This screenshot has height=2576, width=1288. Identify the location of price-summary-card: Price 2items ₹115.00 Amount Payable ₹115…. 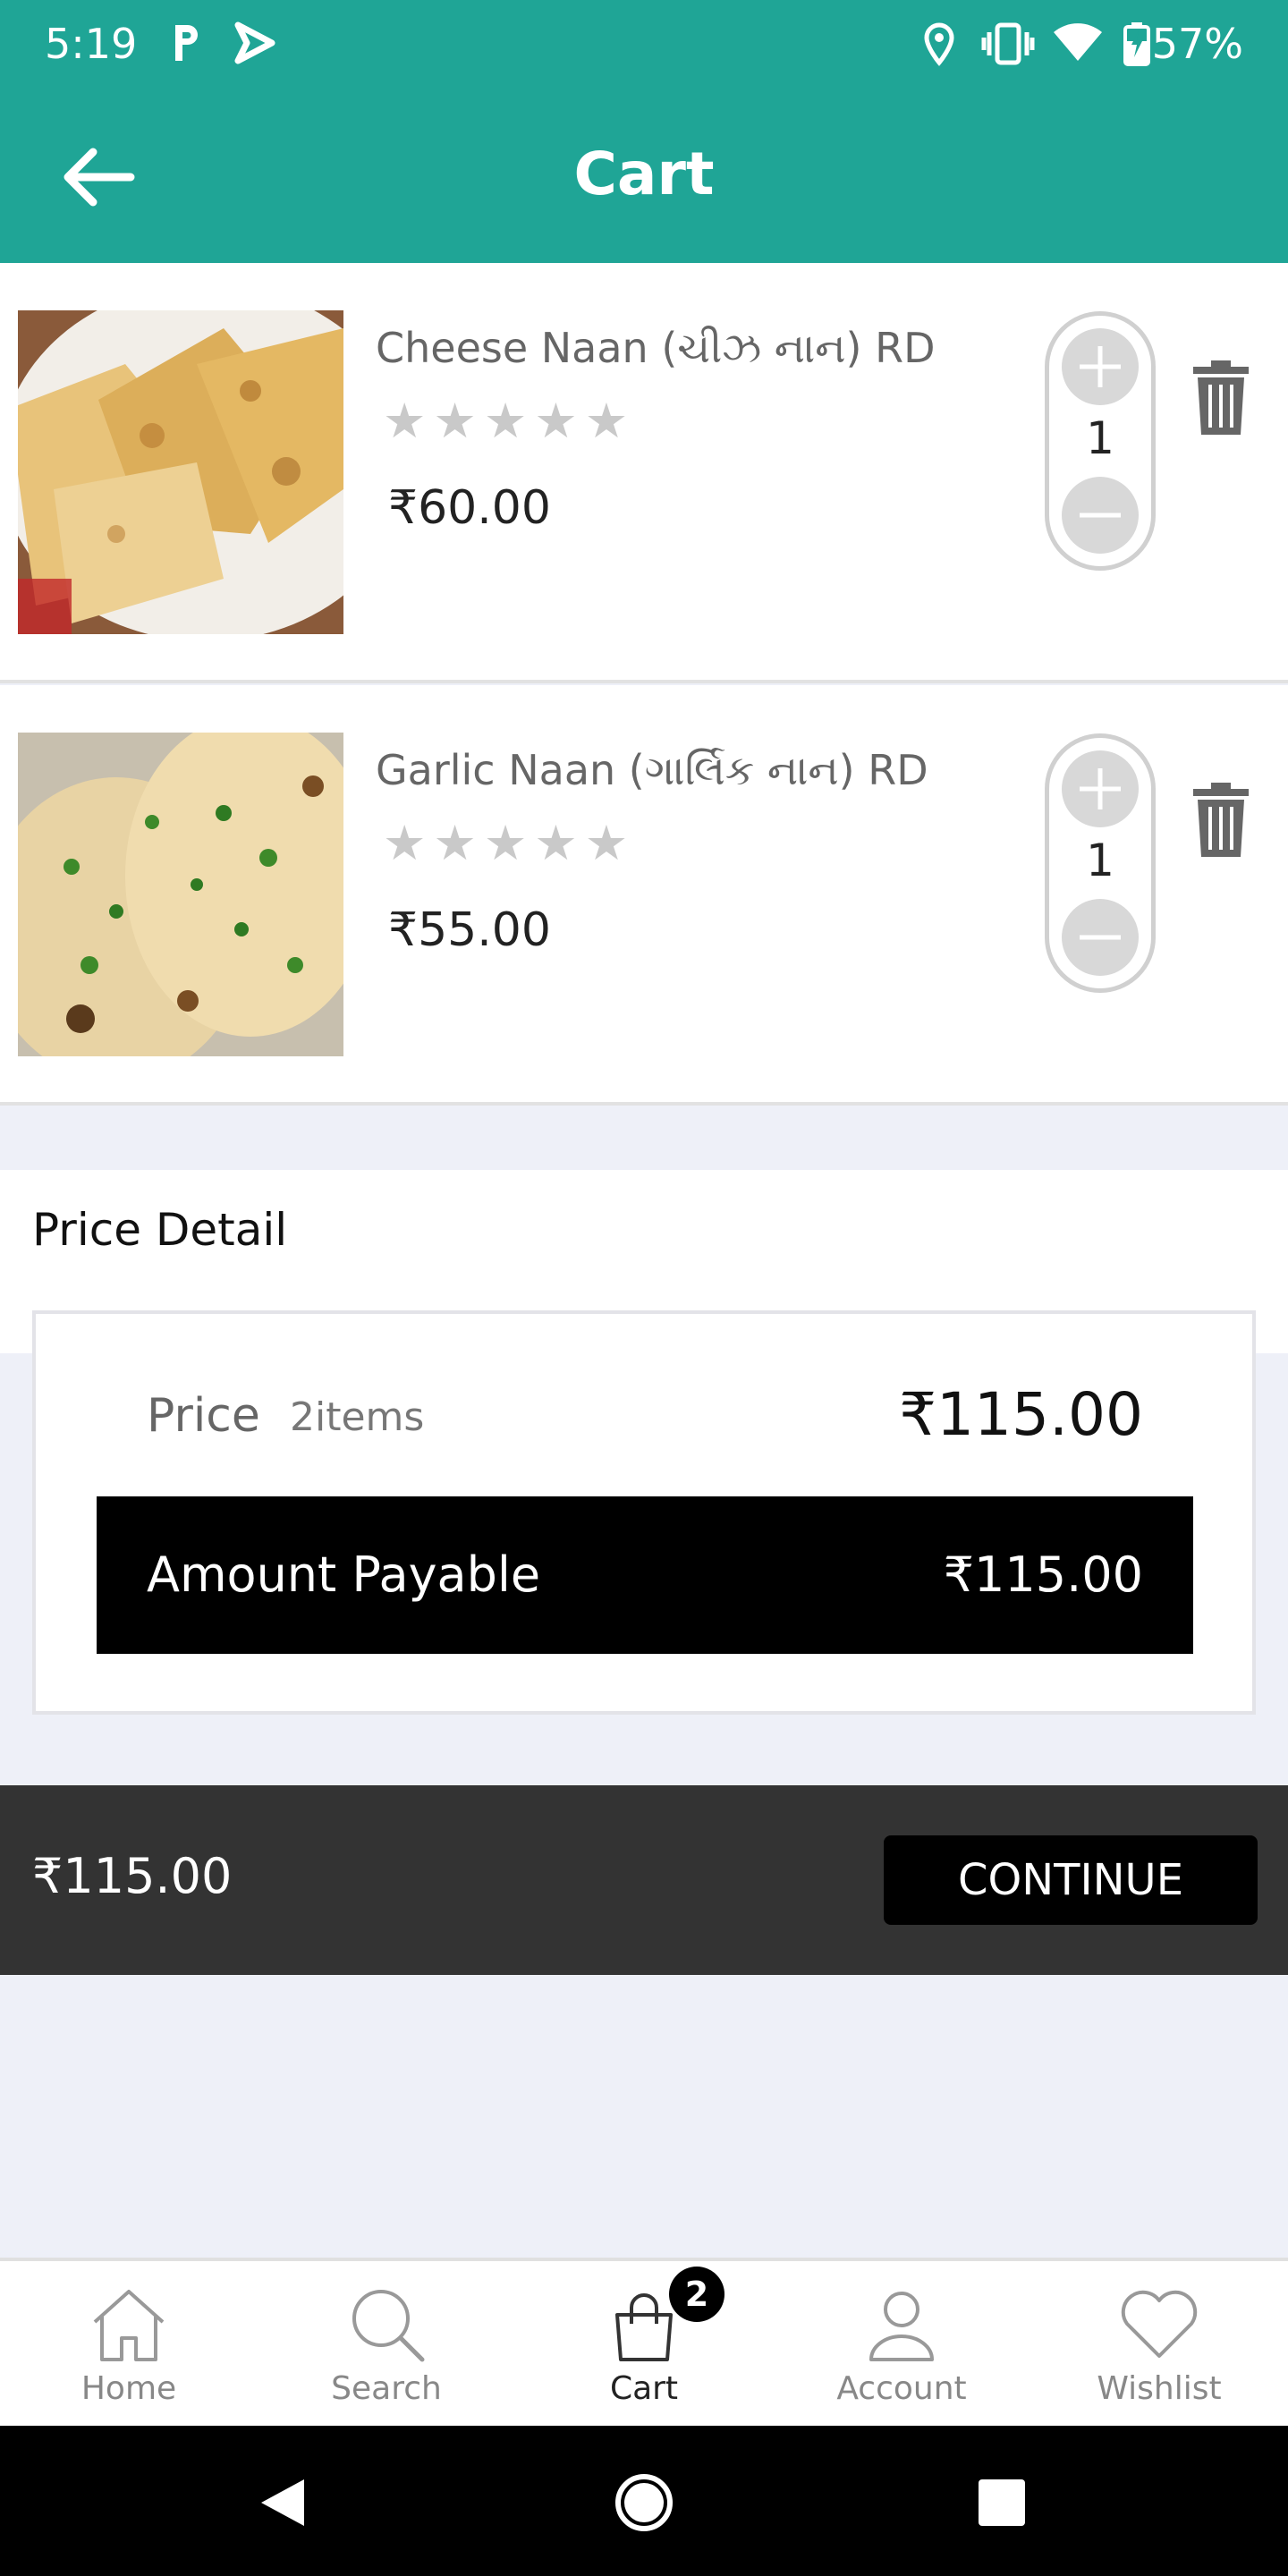
(644, 1512).